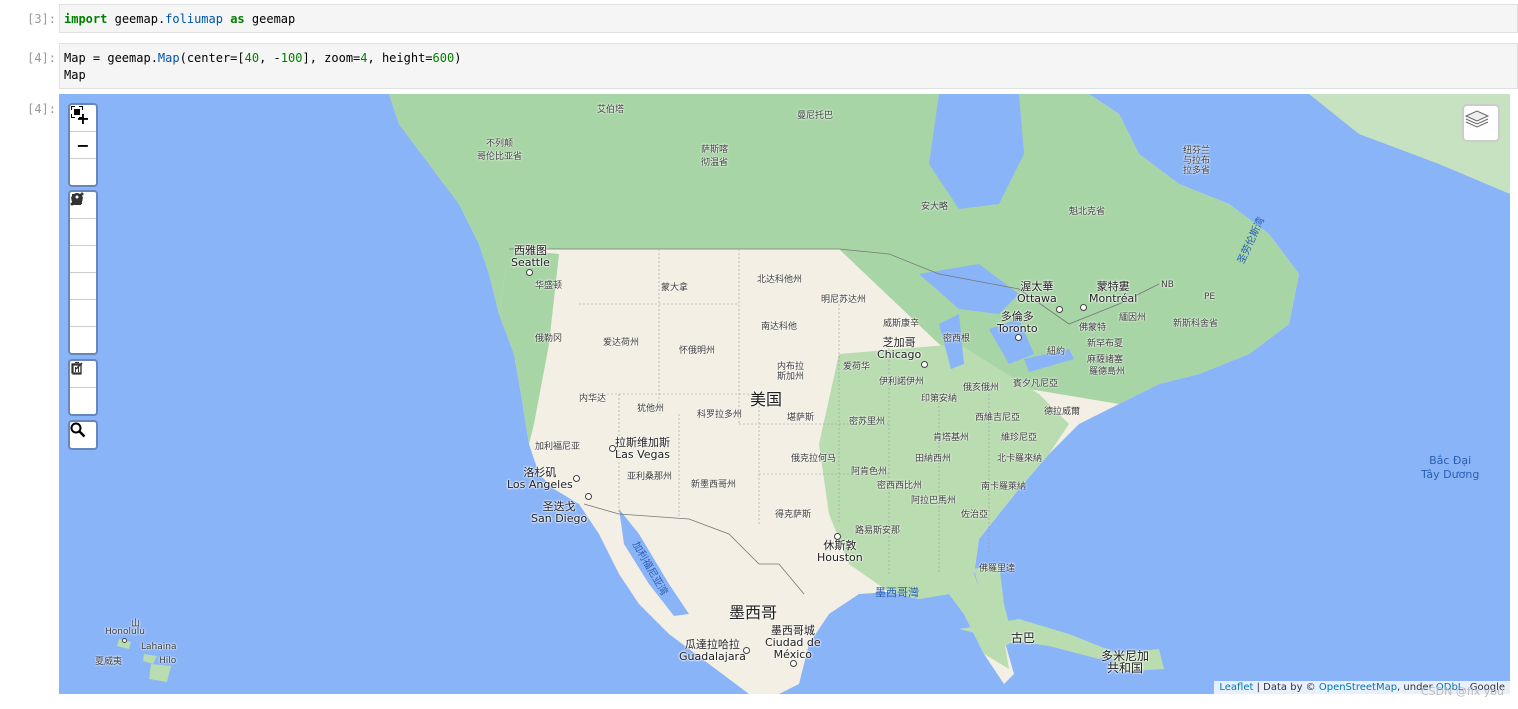 The image size is (1518, 709). Describe the element at coordinates (935, 207) in the screenshot. I see `label-ontario: 安大略` at that location.